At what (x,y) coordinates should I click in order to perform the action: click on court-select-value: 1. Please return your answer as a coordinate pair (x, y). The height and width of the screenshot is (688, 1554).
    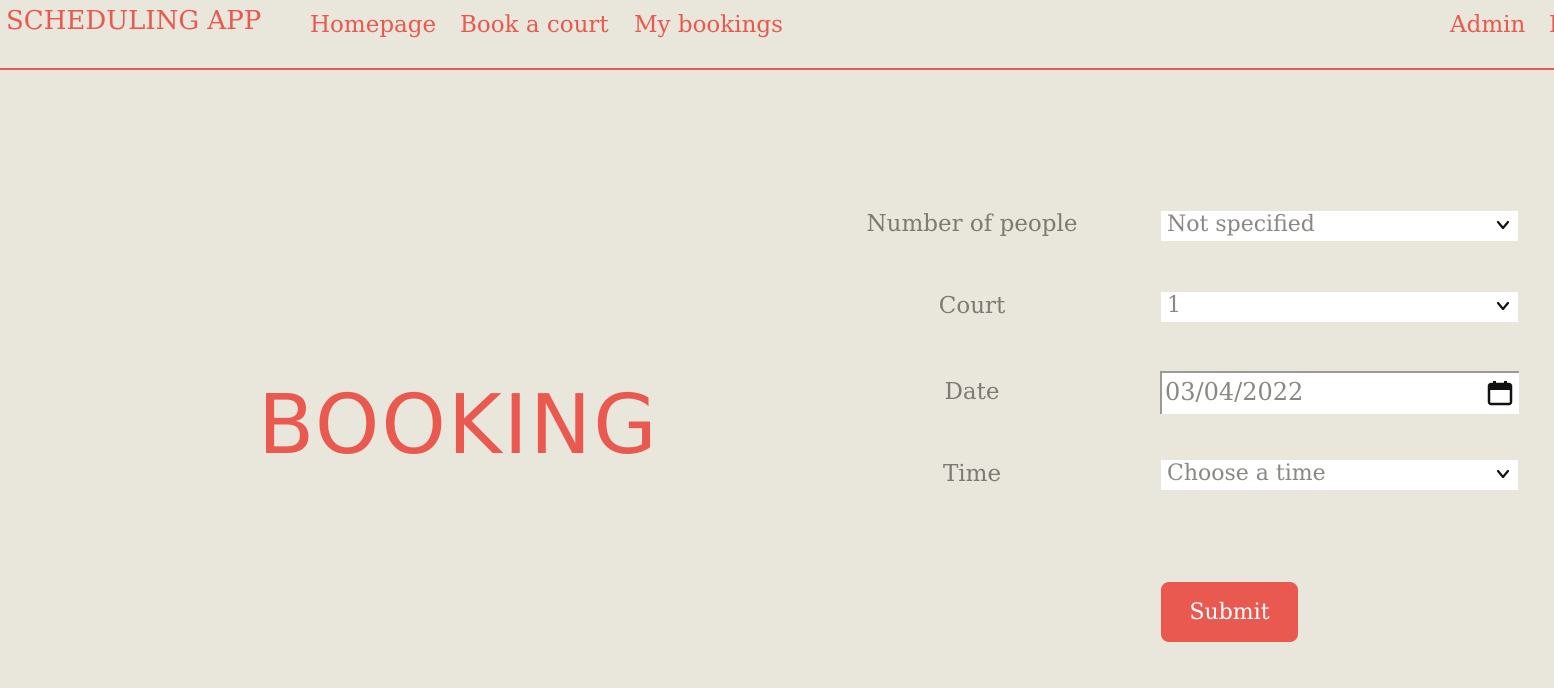
    Looking at the image, I should click on (1174, 305).